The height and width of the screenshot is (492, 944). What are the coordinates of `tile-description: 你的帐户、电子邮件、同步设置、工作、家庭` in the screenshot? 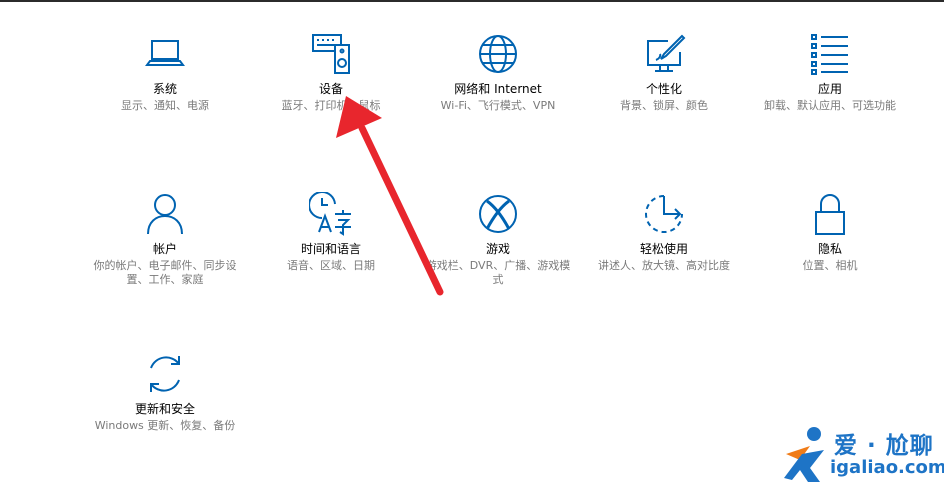 It's located at (165, 272).